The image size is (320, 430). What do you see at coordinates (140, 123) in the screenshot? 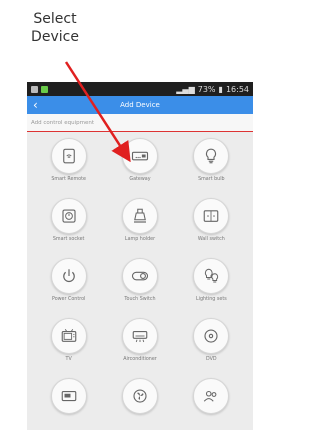
I see `subheader: Add control equipment` at bounding box center [140, 123].